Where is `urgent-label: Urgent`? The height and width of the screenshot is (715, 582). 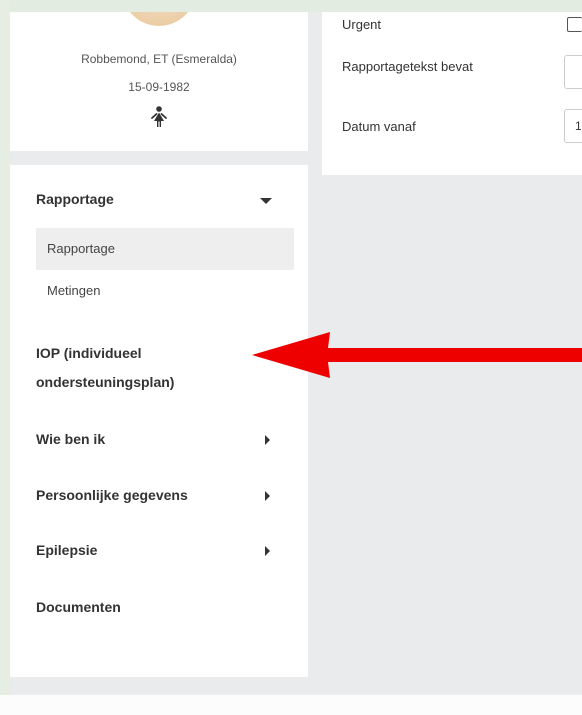 urgent-label: Urgent is located at coordinates (362, 24).